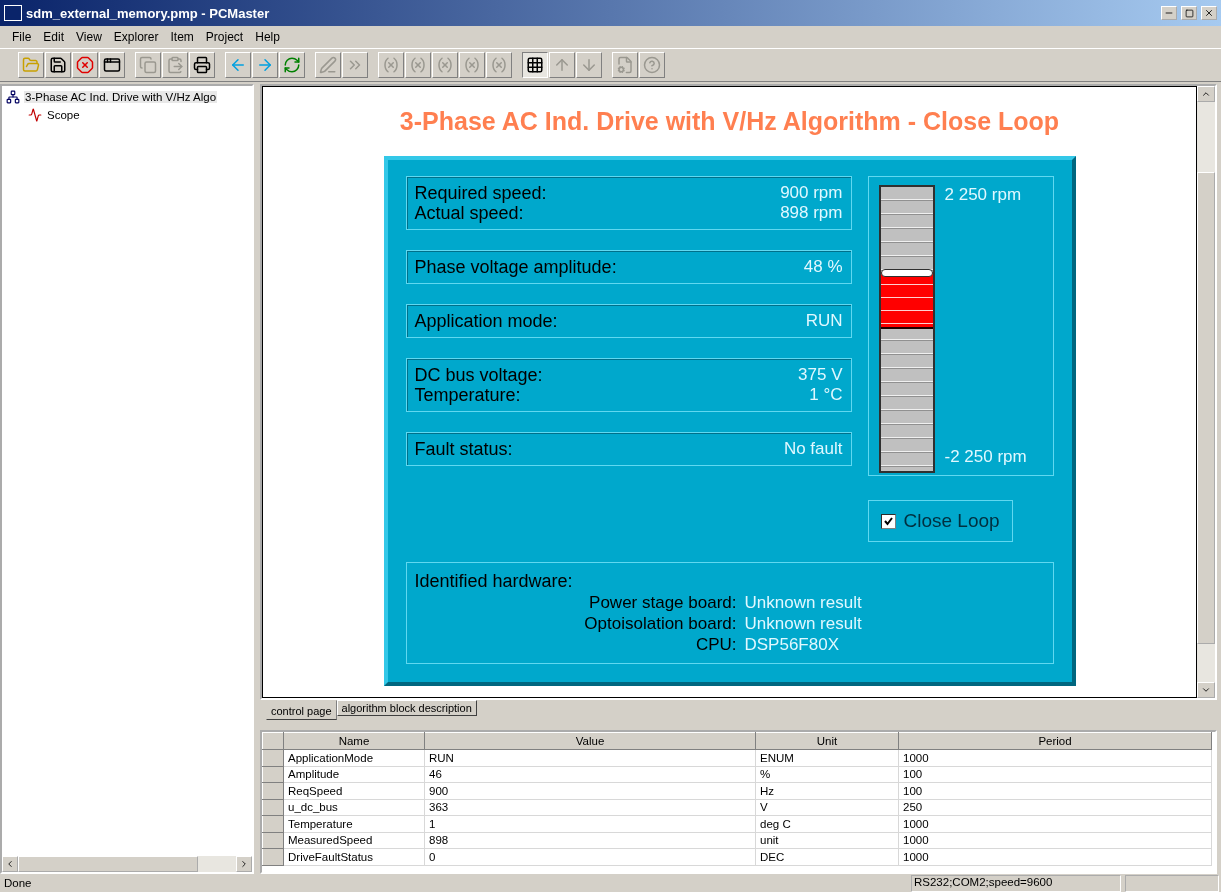 The image size is (1221, 892). Describe the element at coordinates (138, 115) in the screenshot. I see `tree-item: Scope` at that location.